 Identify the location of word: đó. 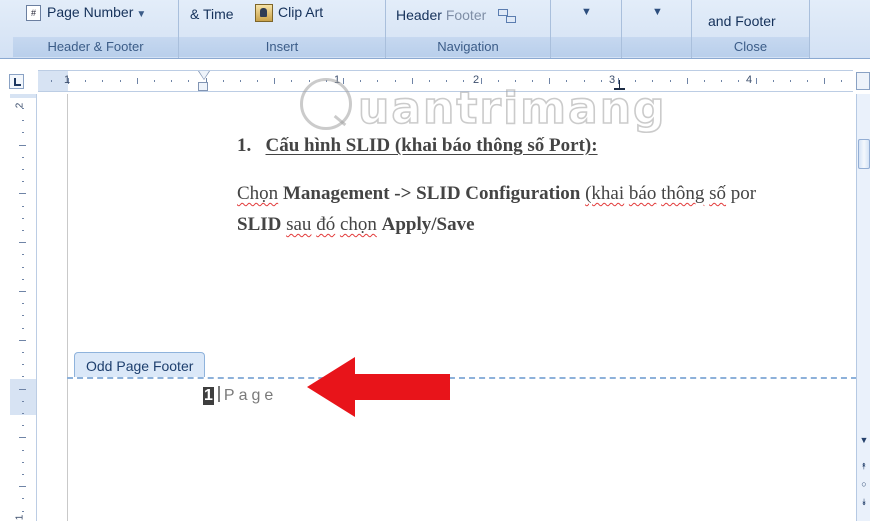
(326, 224).